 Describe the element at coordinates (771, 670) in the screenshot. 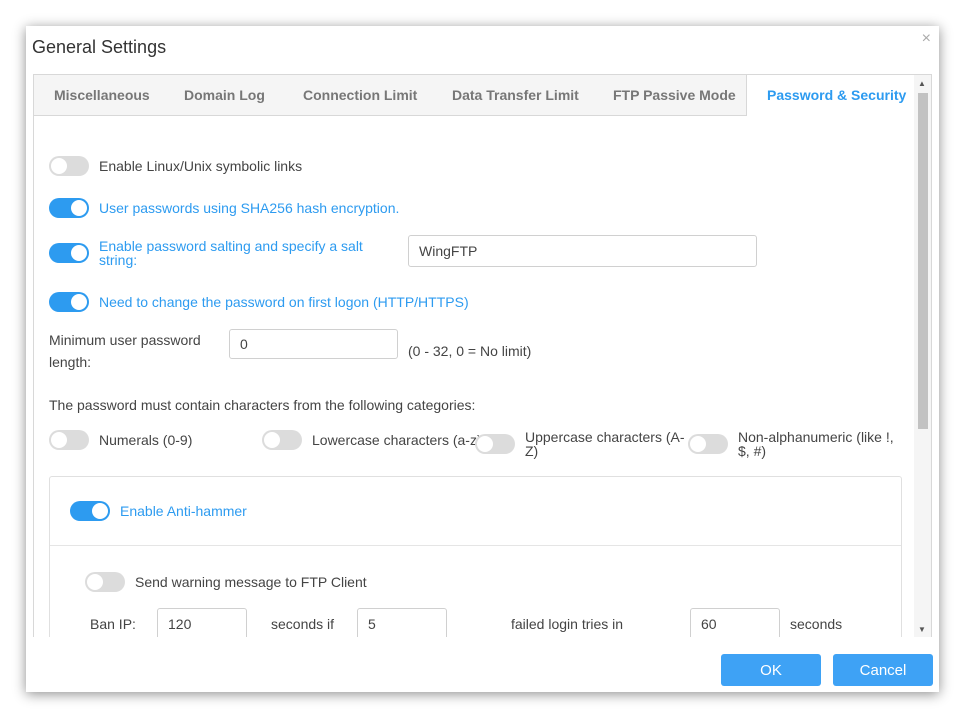

I see `ok-button: OK` at that location.